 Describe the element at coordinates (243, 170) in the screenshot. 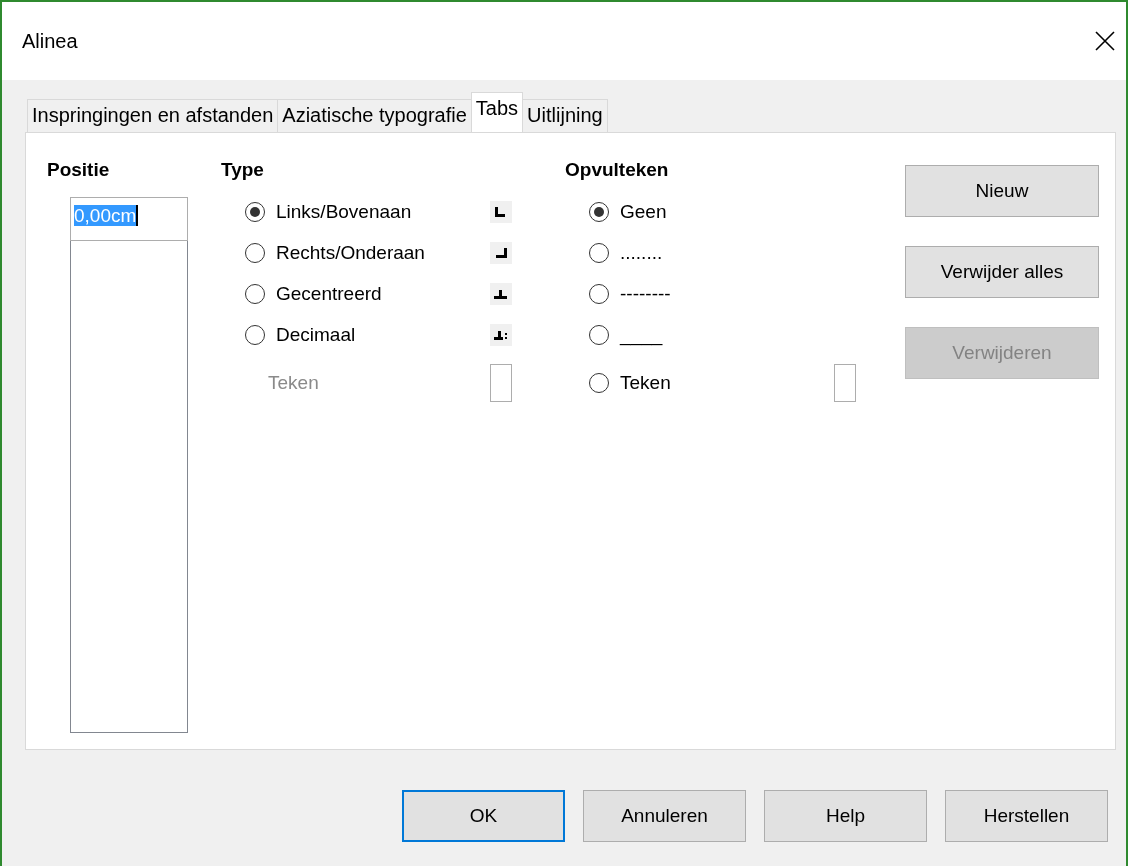

I see `section-label: Type` at that location.